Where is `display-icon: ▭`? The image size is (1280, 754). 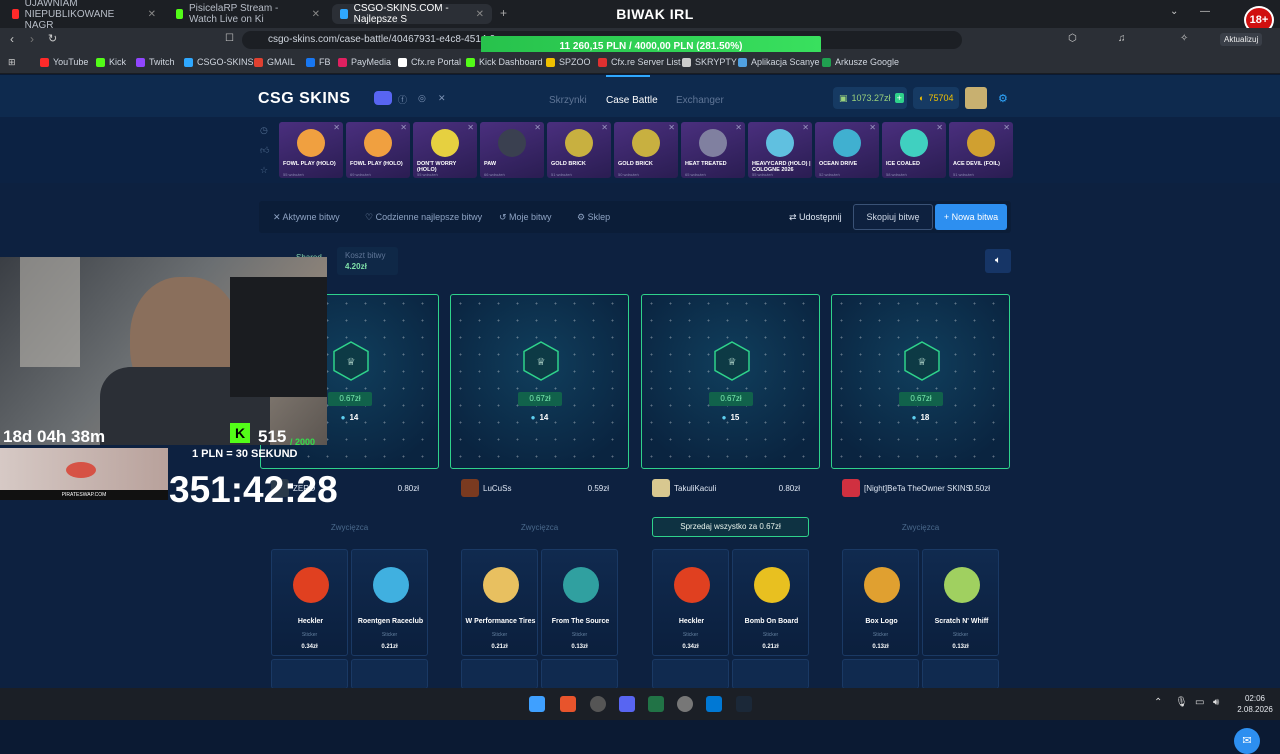 display-icon: ▭ is located at coordinates (1199, 702).